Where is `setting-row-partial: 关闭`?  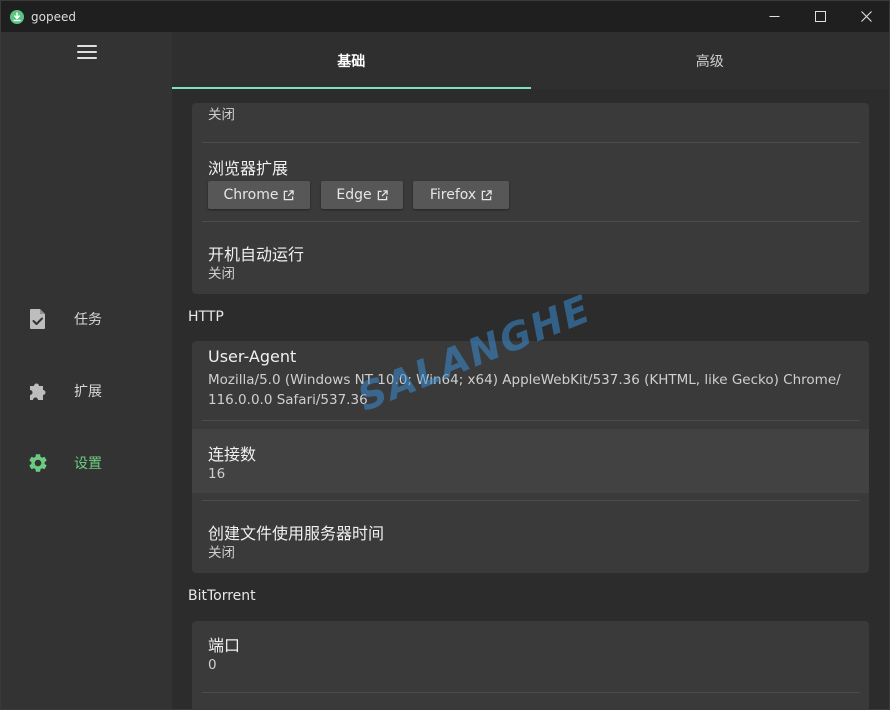
setting-row-partial: 关闭 is located at coordinates (530, 123).